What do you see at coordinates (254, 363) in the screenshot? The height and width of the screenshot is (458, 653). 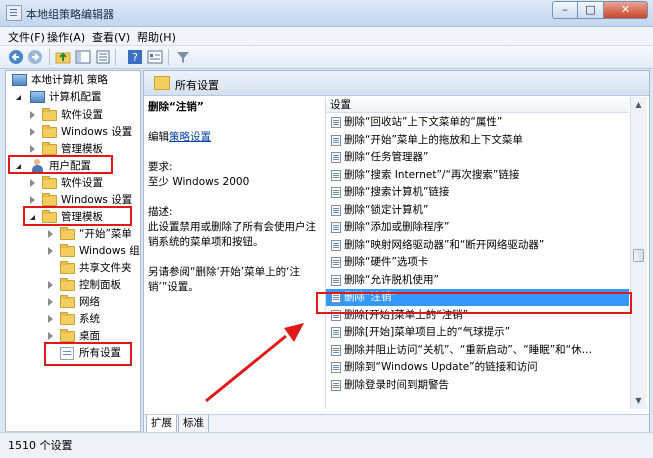 I see `annotation-arrow-icon` at bounding box center [254, 363].